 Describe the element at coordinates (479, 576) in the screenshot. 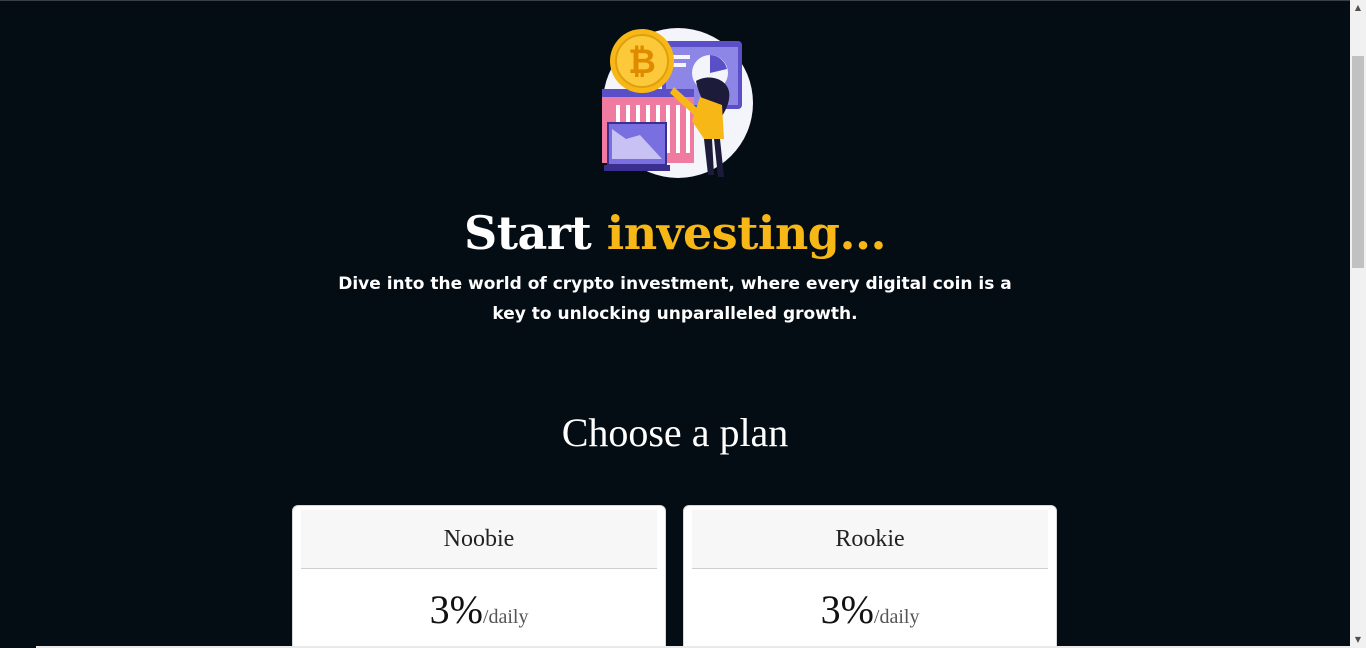

I see `plan-card-noobie: Noobie 3%/daily` at that location.